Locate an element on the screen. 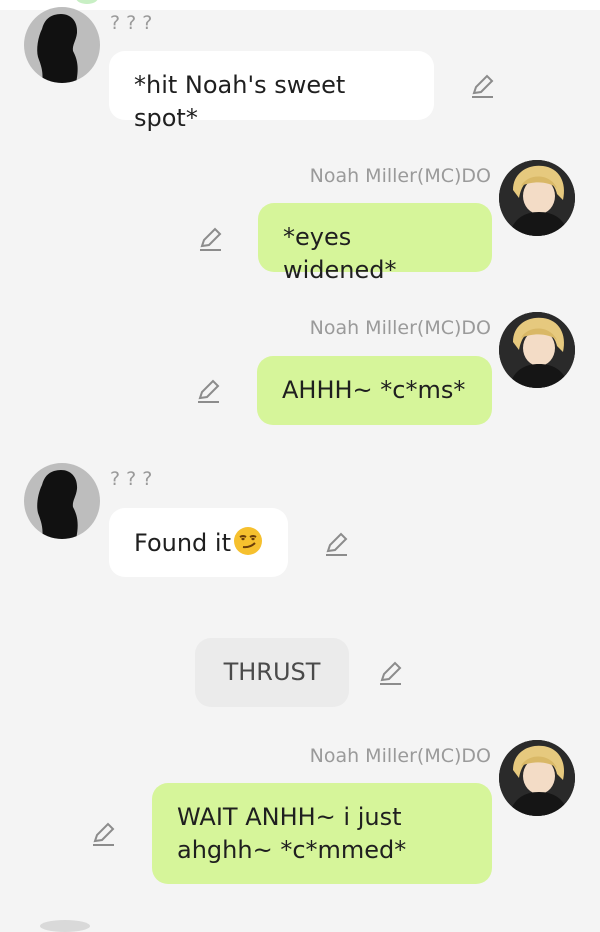 The image size is (600, 932). narration-bubble: THRUST is located at coordinates (272, 672).